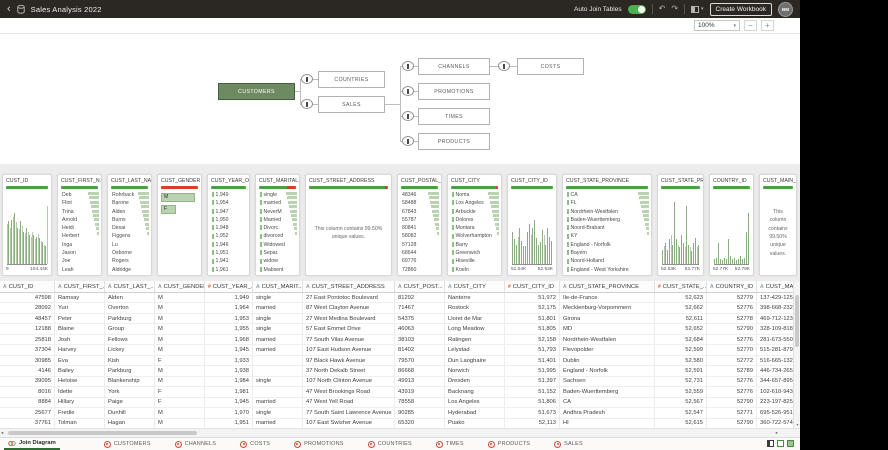  I want to click on diagram-node-costs: COSTS, so click(550, 66).